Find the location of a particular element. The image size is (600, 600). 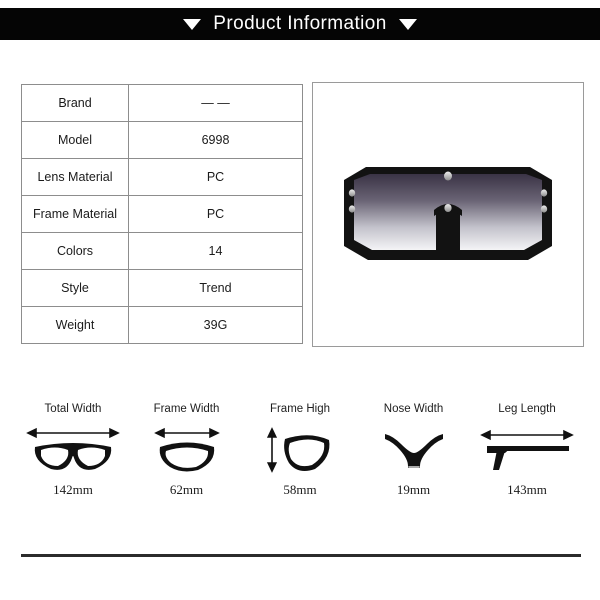

spec-key-lens-material: Lens Material is located at coordinates (75, 177).